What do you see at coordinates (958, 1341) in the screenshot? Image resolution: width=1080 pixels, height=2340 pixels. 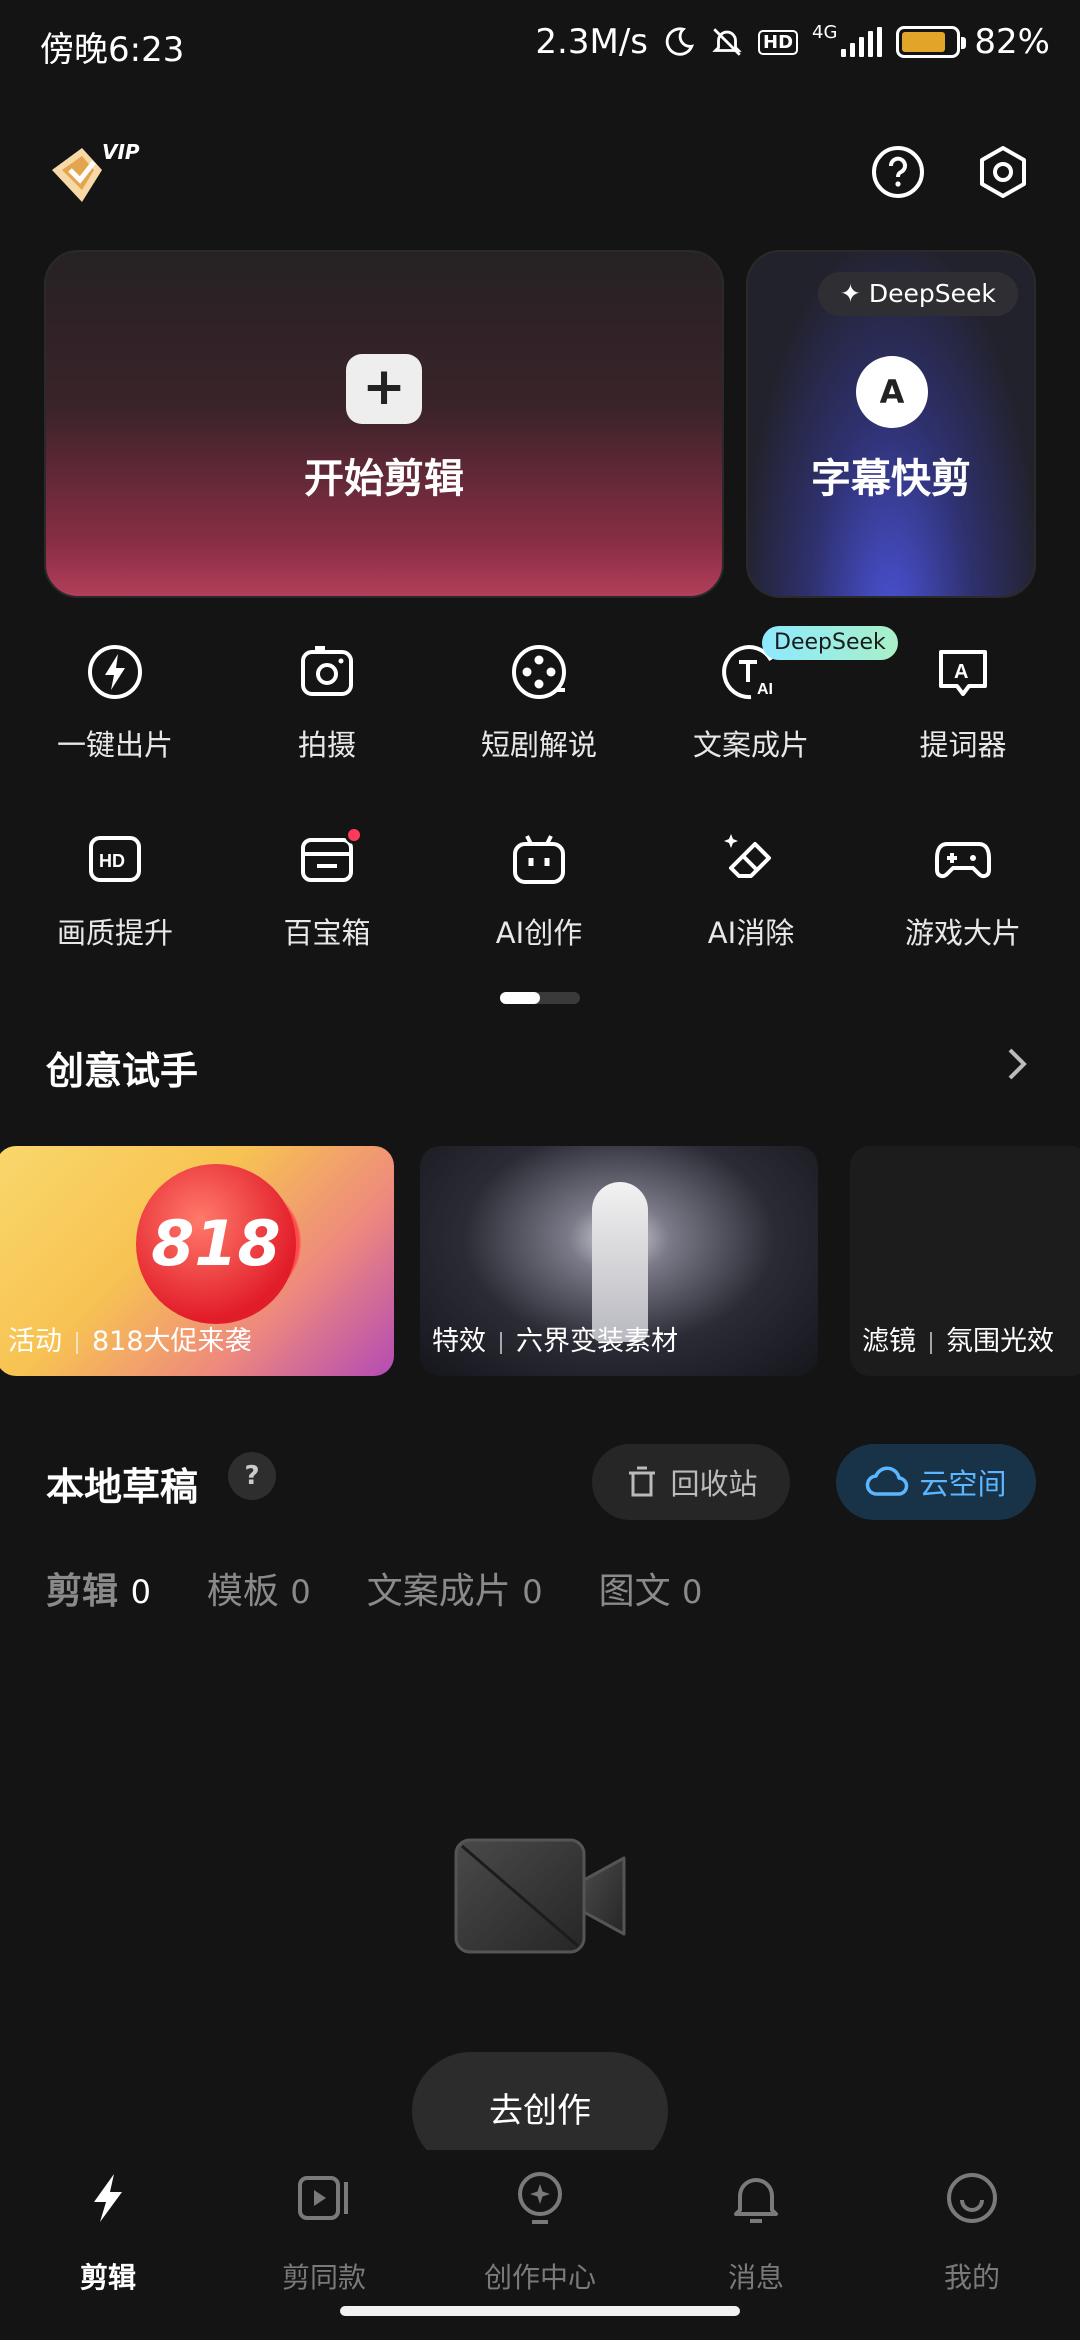 I see `tile-caption: 滤镜 氛围光效` at bounding box center [958, 1341].